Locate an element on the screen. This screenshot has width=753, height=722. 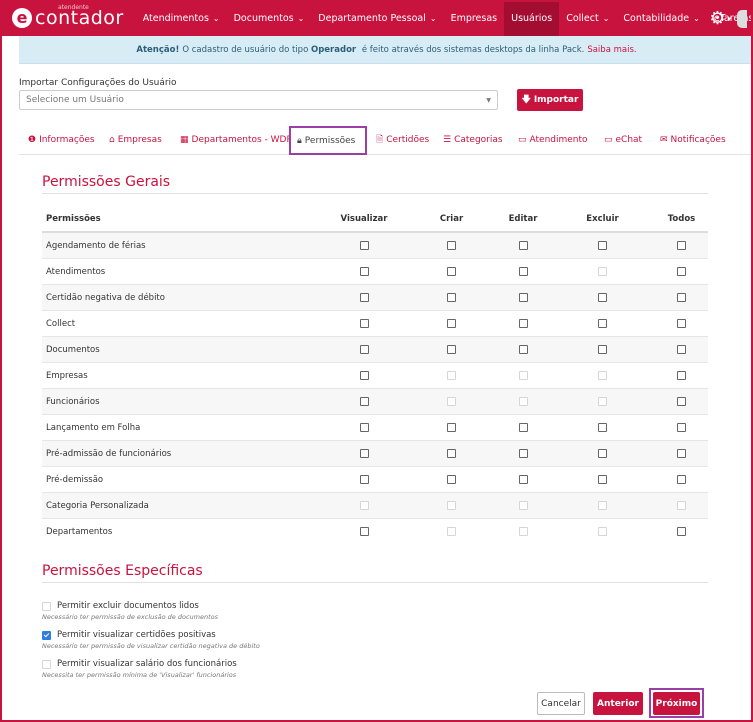
tab-echat: ▭ eChat is located at coordinates (623, 139).